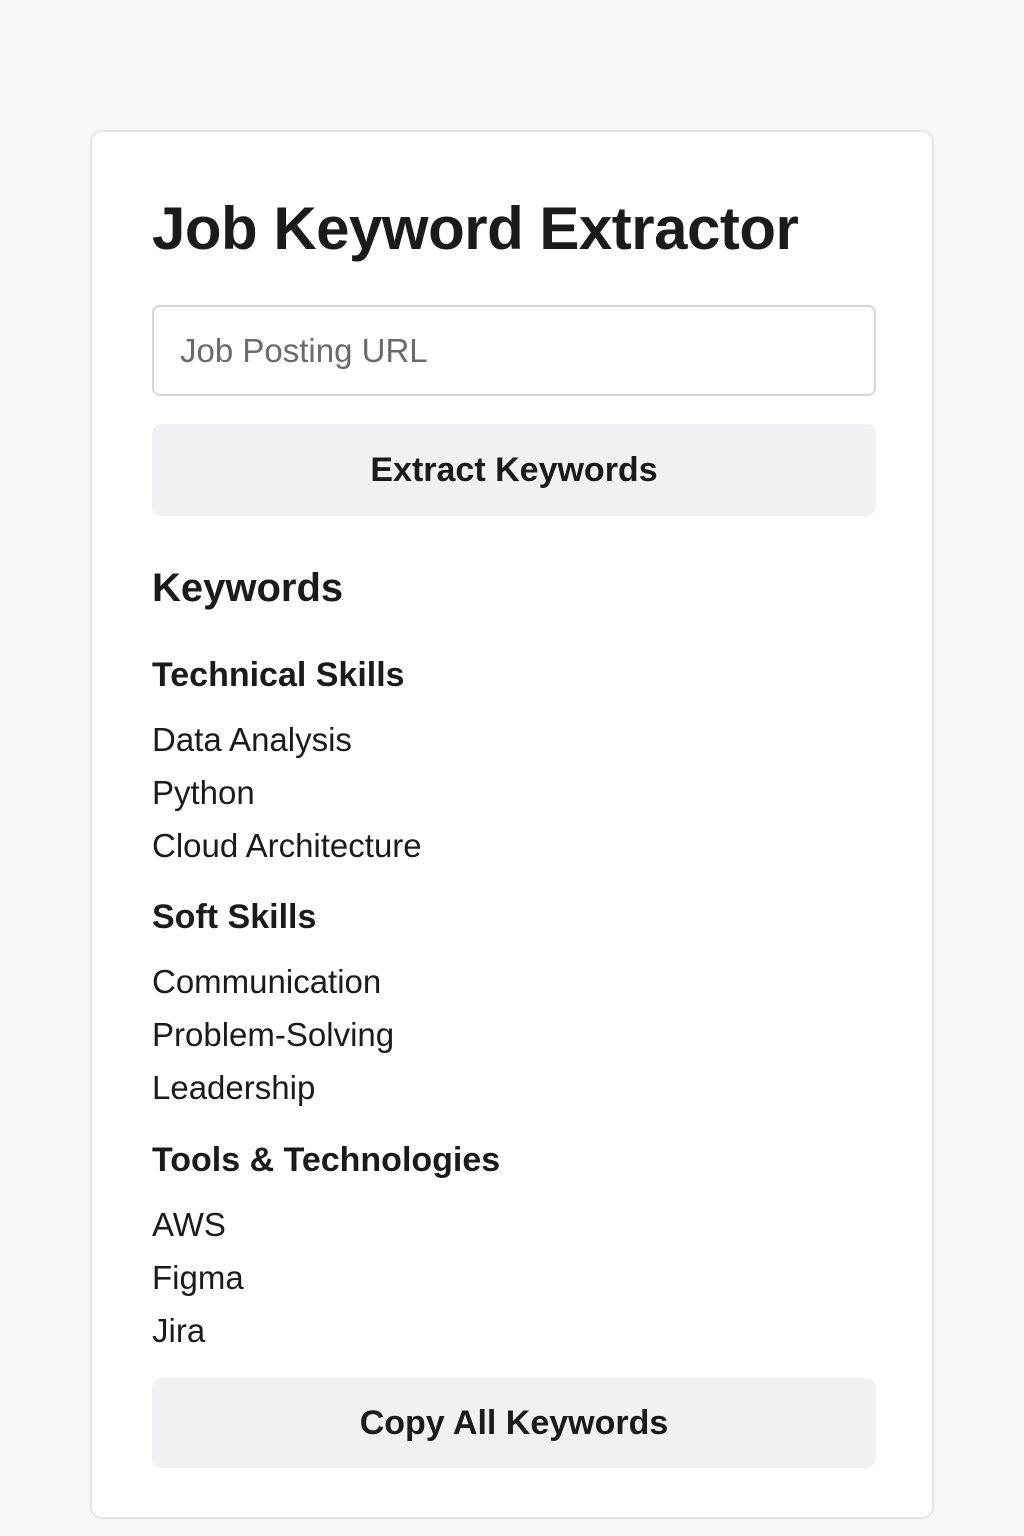  What do you see at coordinates (234, 1087) in the screenshot?
I see `keyword-item: Leadership` at bounding box center [234, 1087].